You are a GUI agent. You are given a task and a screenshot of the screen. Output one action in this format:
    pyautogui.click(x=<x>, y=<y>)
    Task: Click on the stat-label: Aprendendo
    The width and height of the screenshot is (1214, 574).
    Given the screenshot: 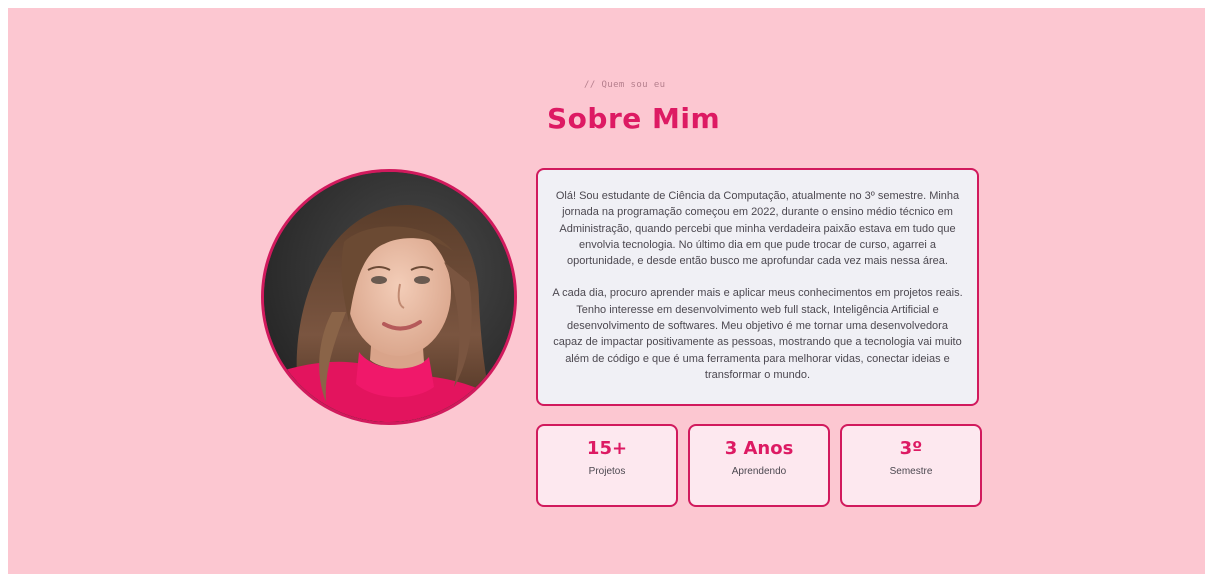 What is the action you would take?
    pyautogui.click(x=759, y=471)
    